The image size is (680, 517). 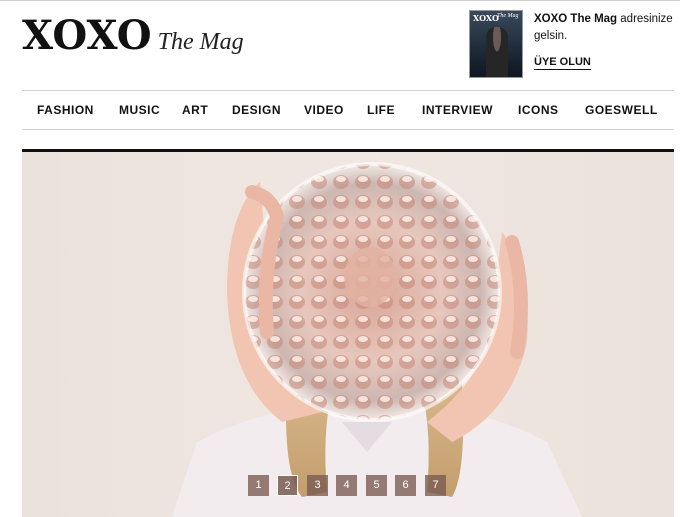 I want to click on promo-brand: XOXO The Mag, so click(x=576, y=19).